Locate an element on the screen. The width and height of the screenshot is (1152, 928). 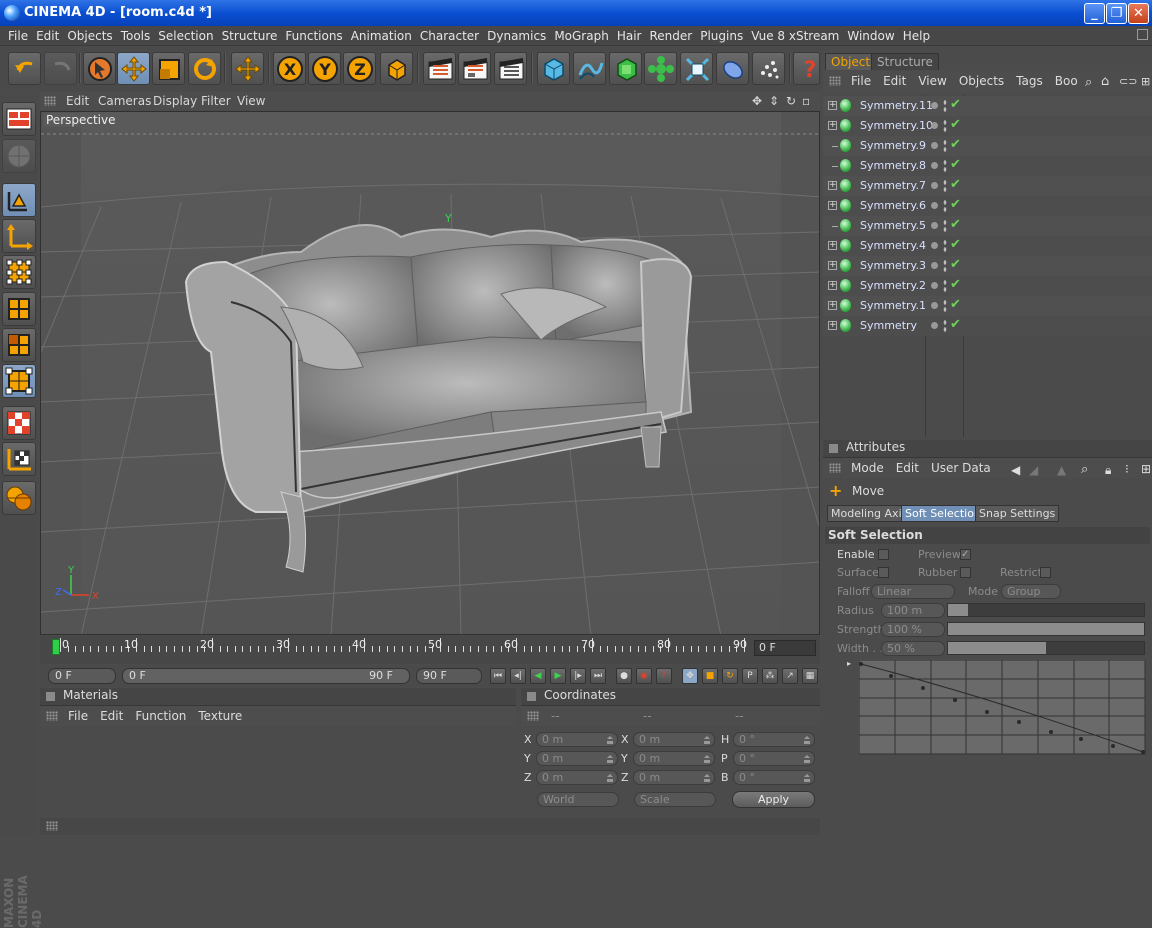
uv-mode-icon is located at coordinates (19, 381).